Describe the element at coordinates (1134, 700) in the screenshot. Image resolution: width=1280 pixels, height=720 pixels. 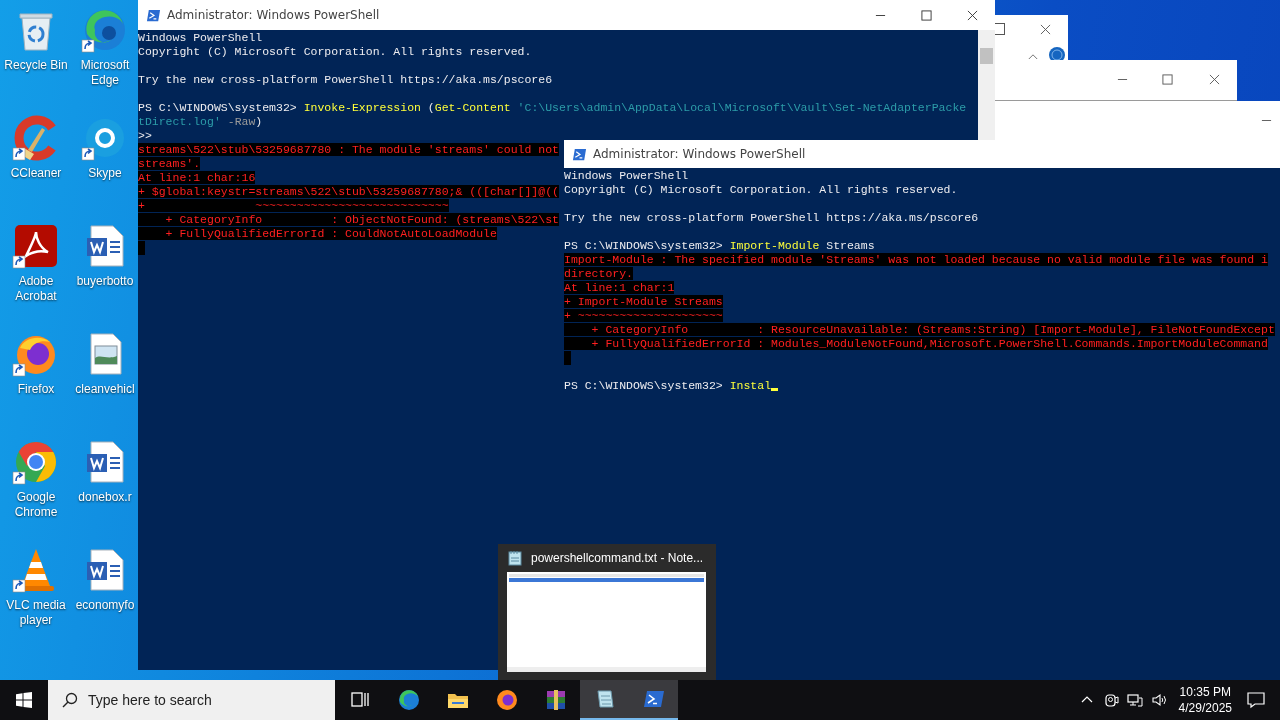
I see `network-icon` at that location.